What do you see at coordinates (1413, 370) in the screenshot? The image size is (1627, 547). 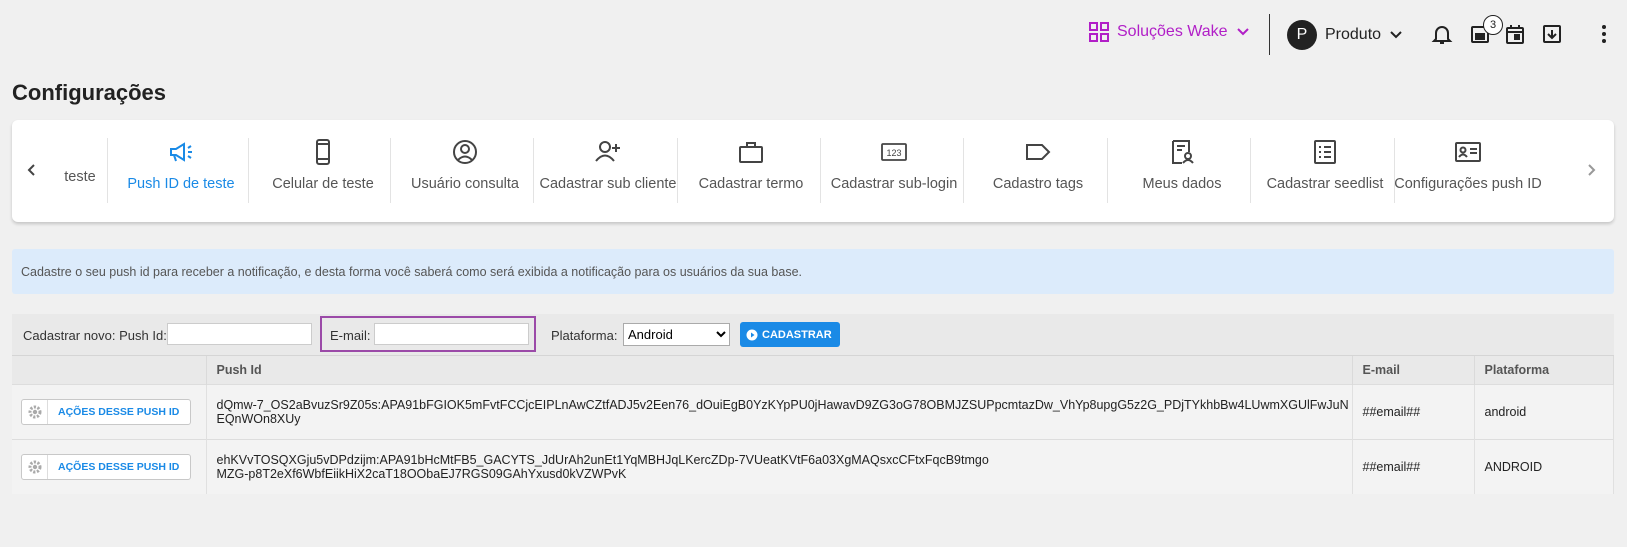 I see `col-email-header: E-mail` at bounding box center [1413, 370].